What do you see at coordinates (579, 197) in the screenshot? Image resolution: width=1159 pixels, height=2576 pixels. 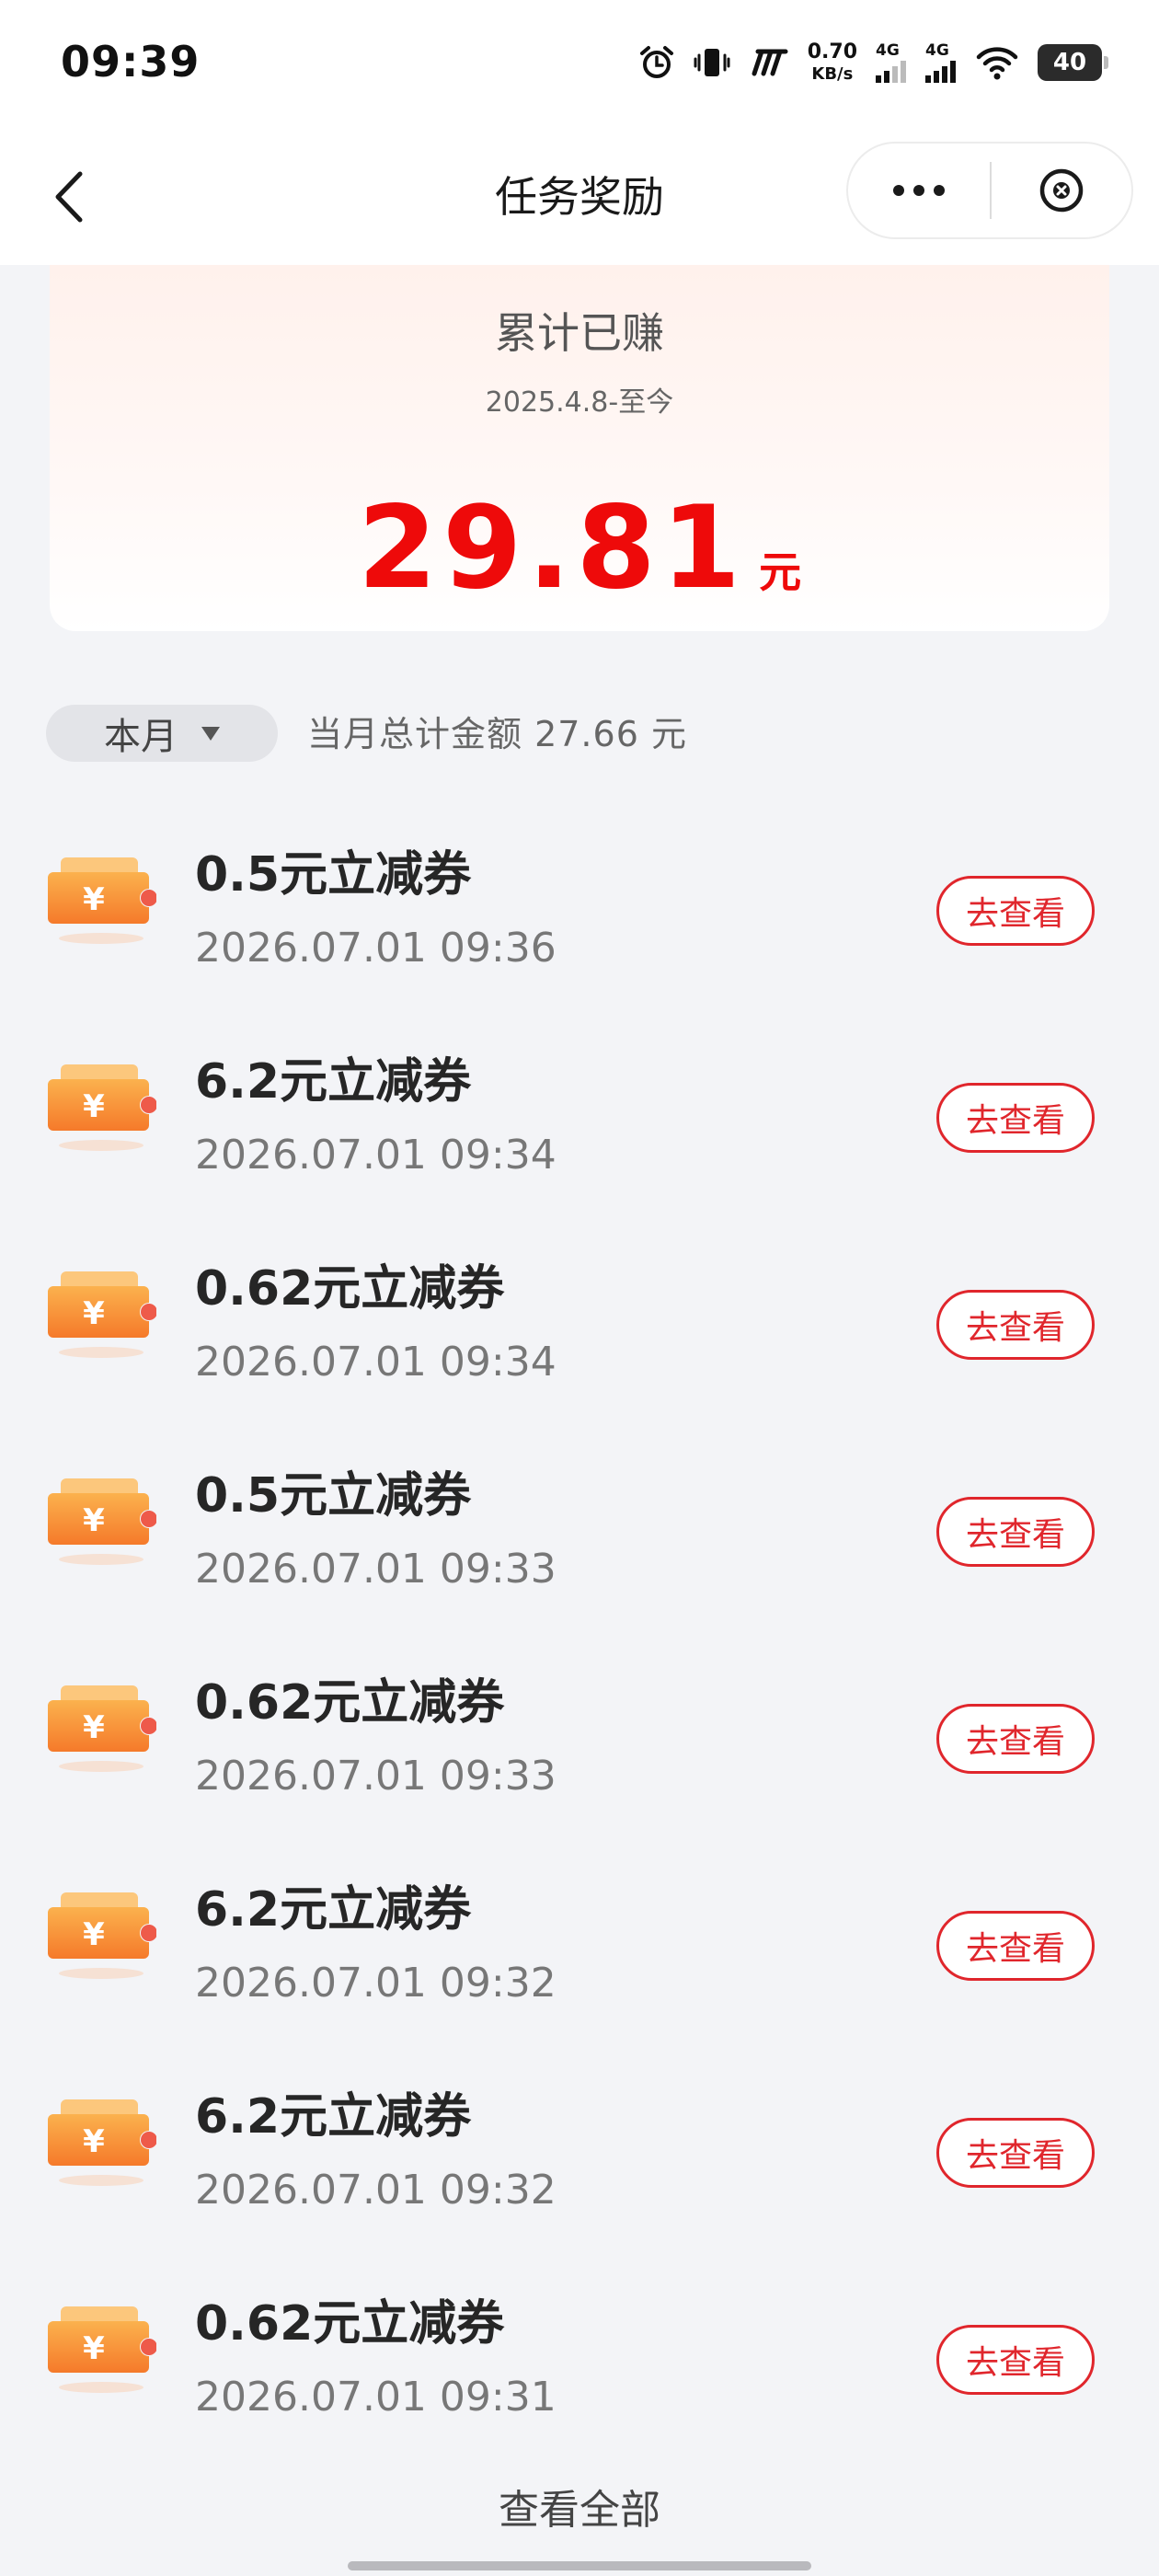 I see `nav-bar: 任务奖励` at bounding box center [579, 197].